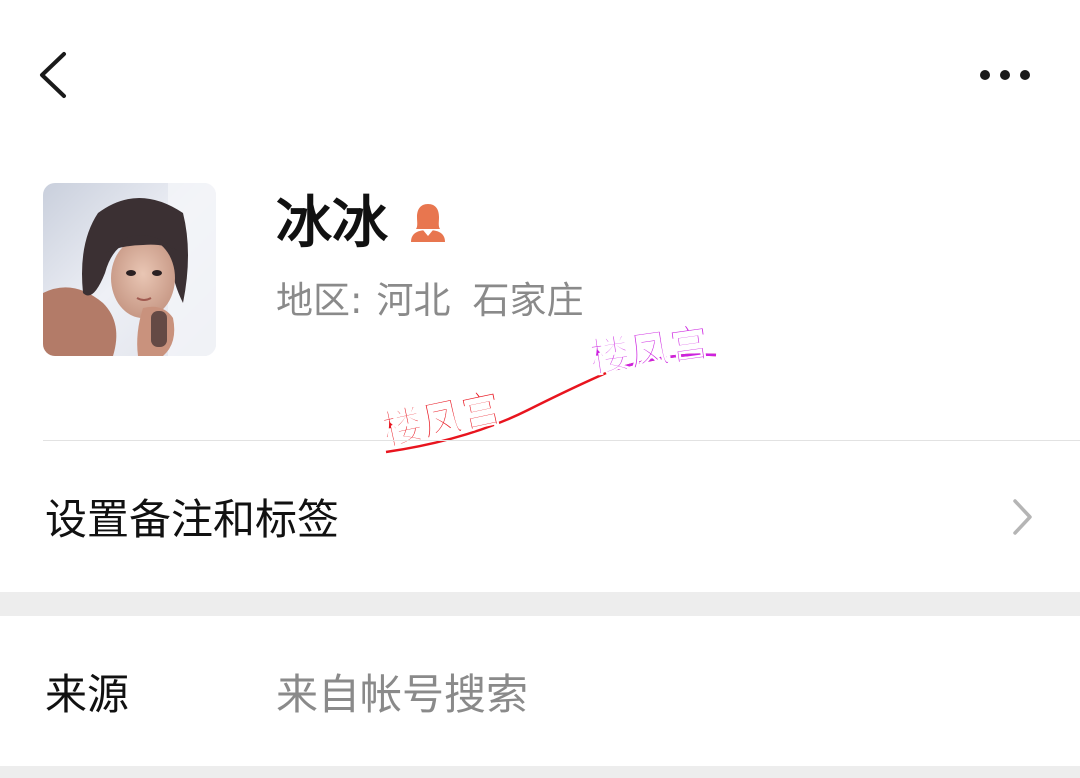  Describe the element at coordinates (87, 694) in the screenshot. I see `source-label: 来源` at that location.